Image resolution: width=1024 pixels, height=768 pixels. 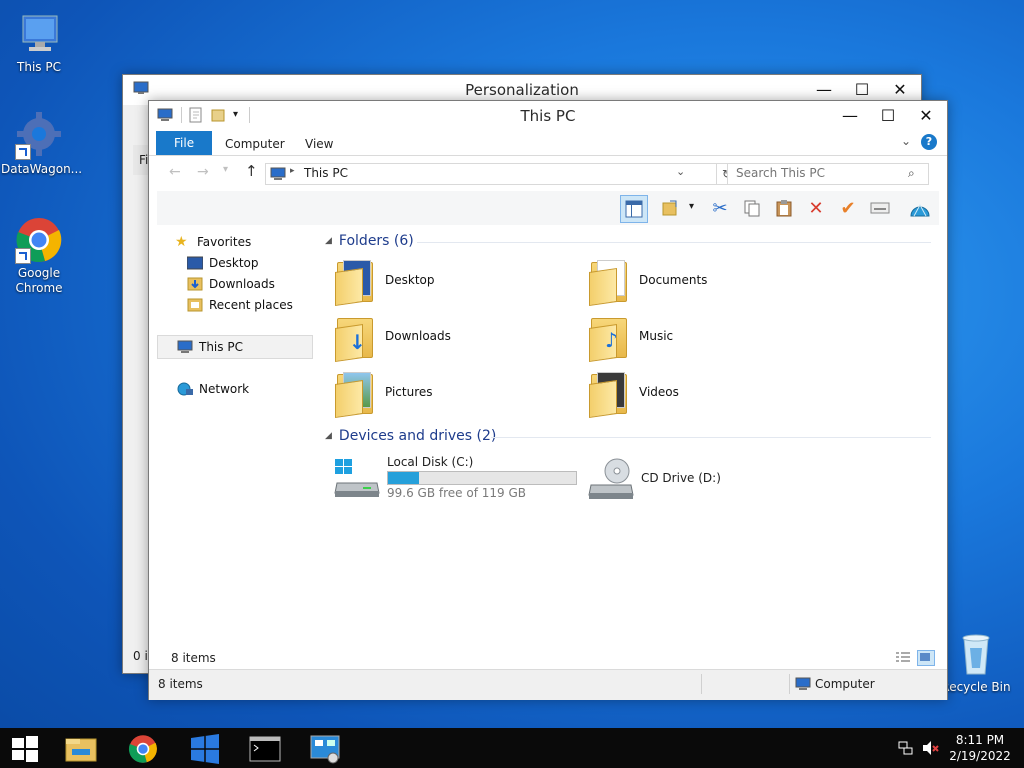 I want to click on windows-logo-icon, so click(x=25, y=749).